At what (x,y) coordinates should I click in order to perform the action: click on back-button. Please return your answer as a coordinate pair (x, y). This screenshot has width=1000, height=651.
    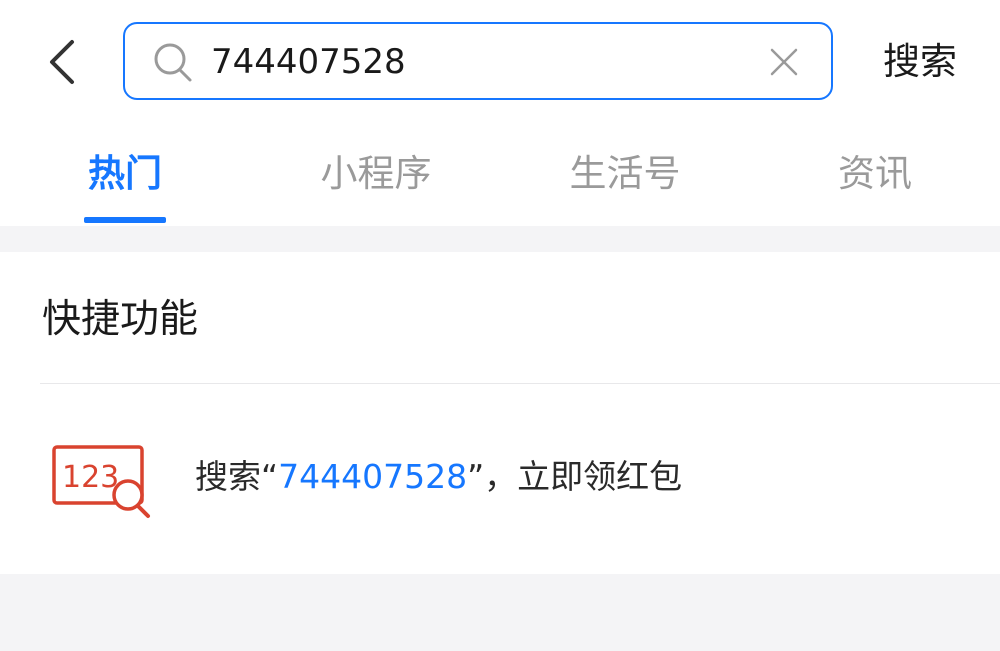
    Looking at the image, I should click on (62, 62).